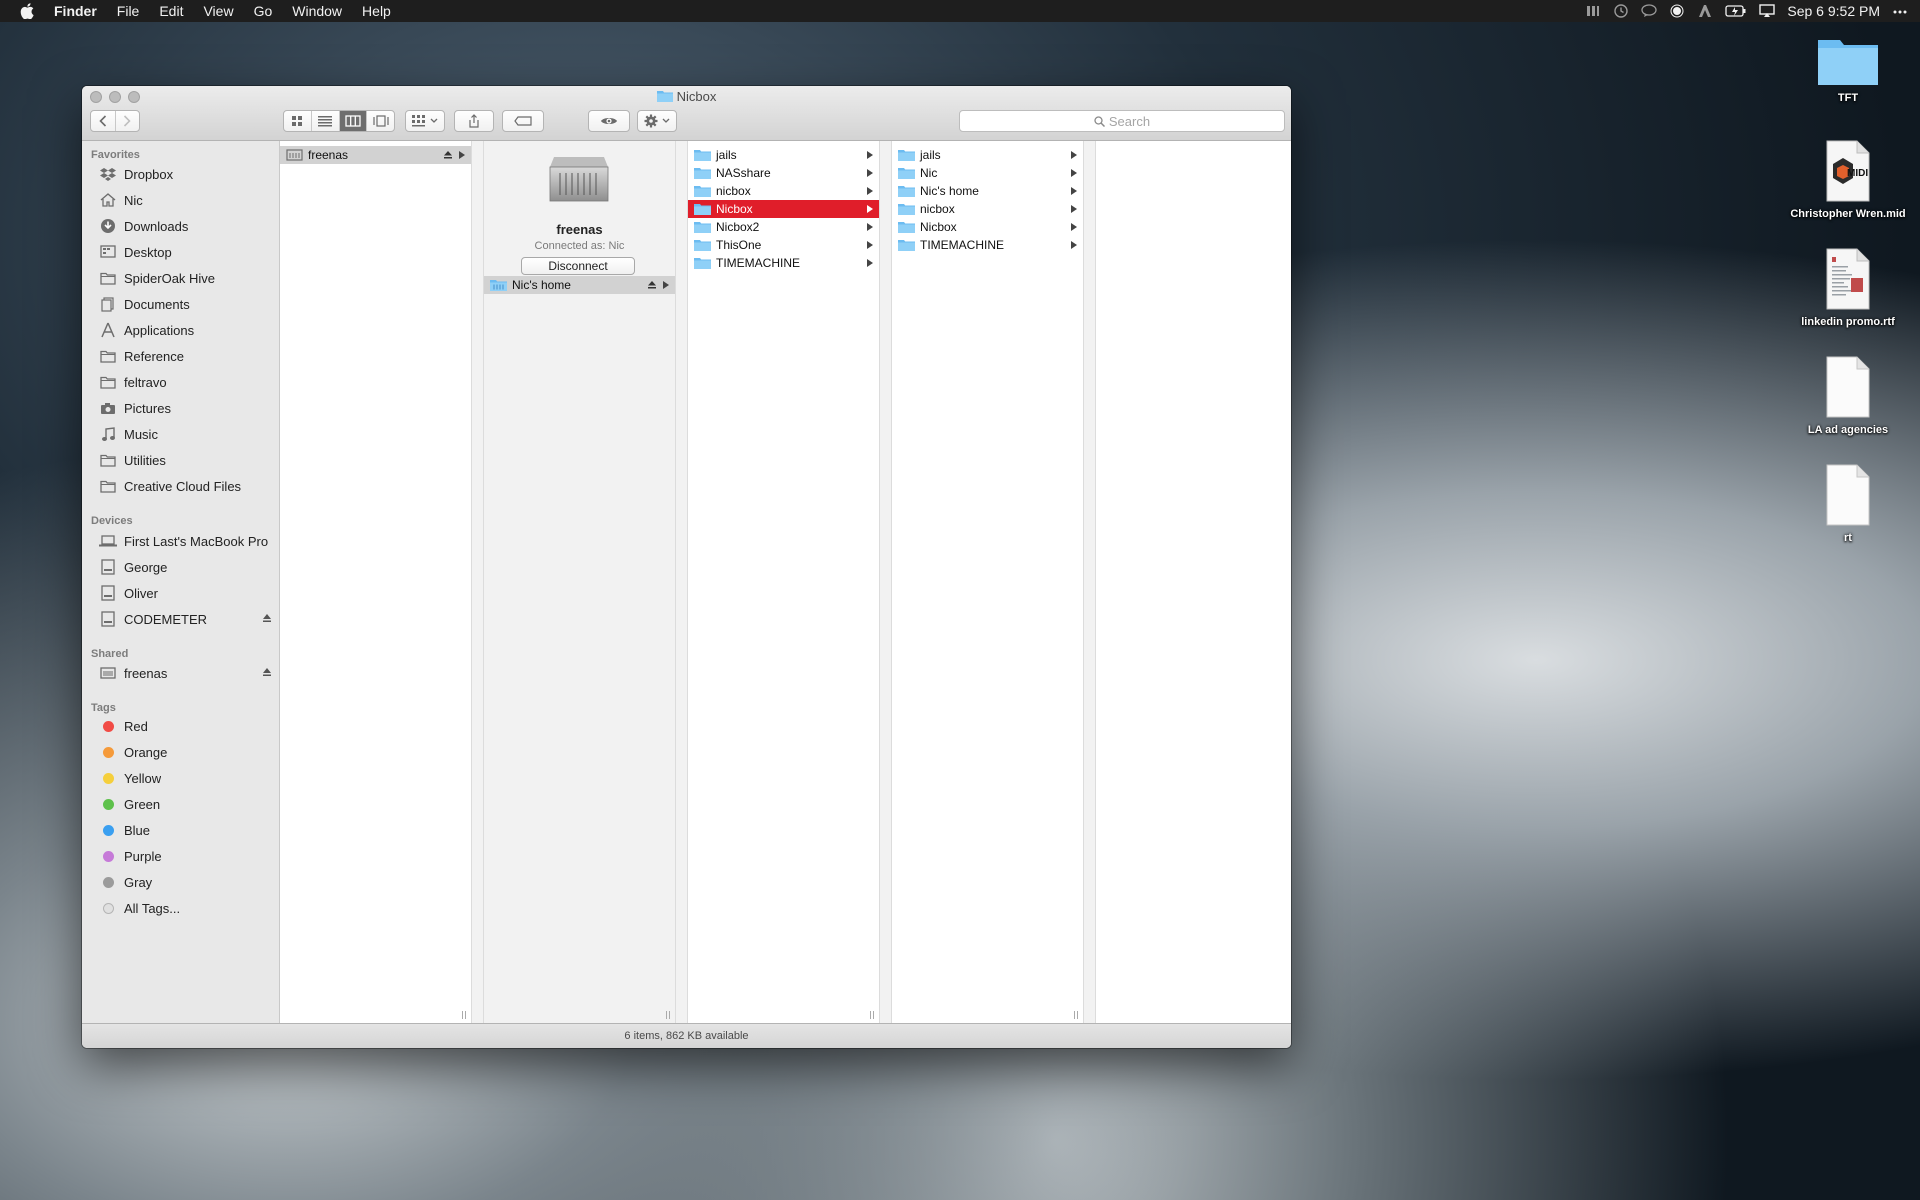 The width and height of the screenshot is (1920, 1200). I want to click on sidebar-item-utilities: Utilities, so click(180, 460).